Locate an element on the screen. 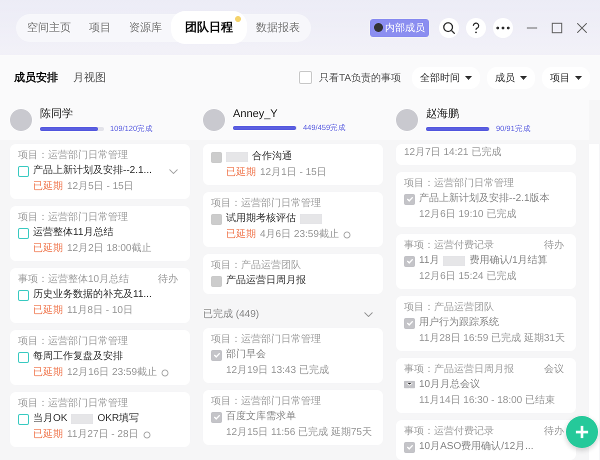 The image size is (600, 460). task-card: 事项：产品运营日周月报 会议 10月月总会议 11月14日 16:30 - 18:00 已结束 is located at coordinates (486, 385).